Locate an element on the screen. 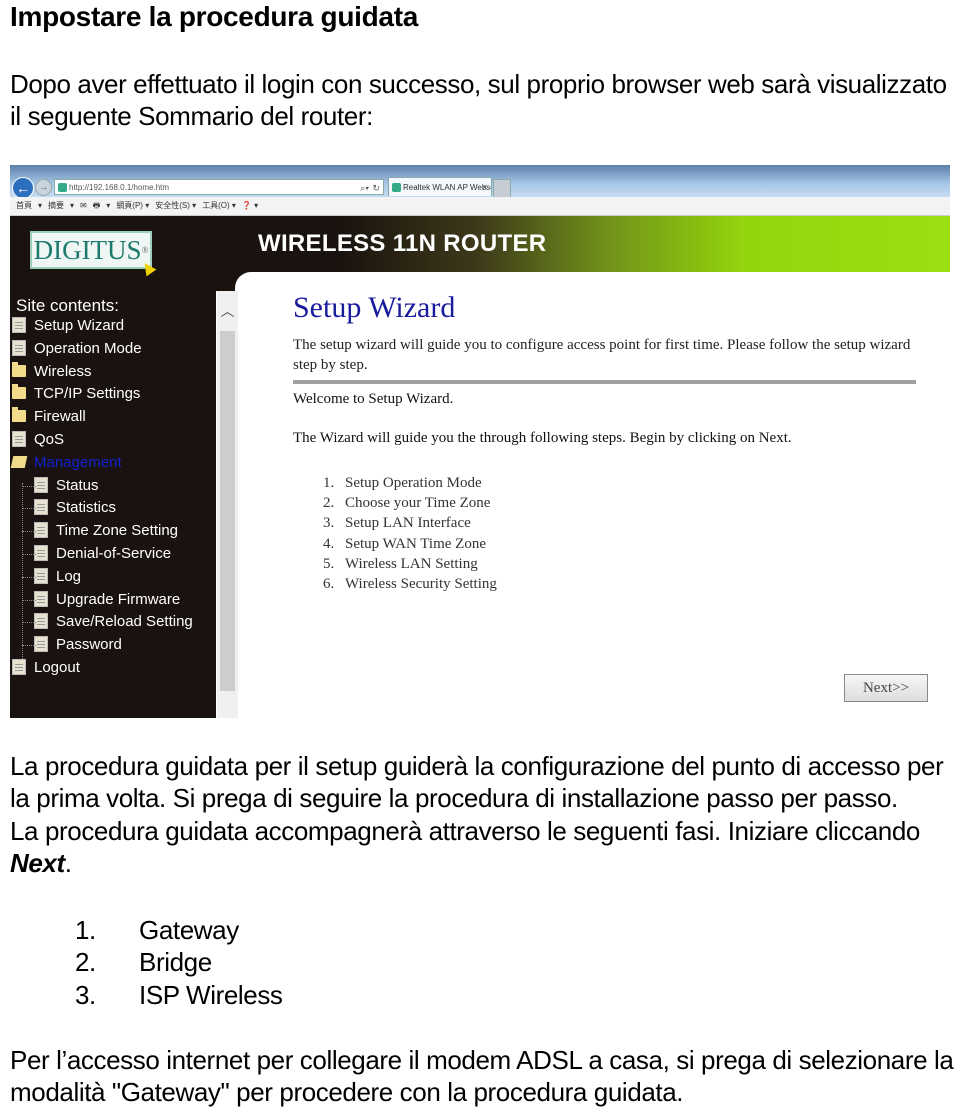 The width and height of the screenshot is (960, 1116). command-bar-item: 網頁(P) ▾ is located at coordinates (132, 205).